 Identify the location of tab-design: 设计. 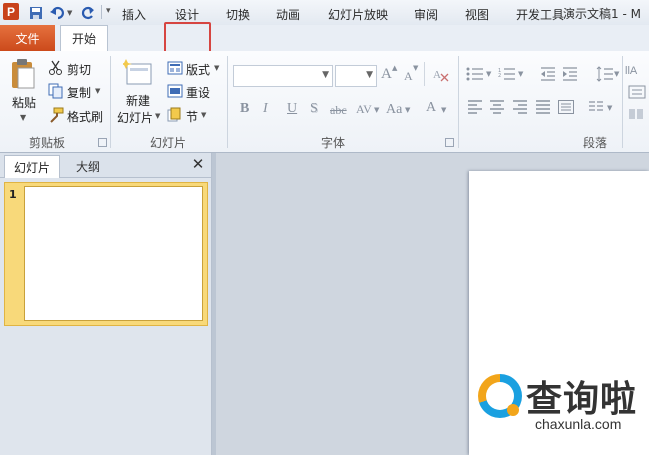
(187, 14).